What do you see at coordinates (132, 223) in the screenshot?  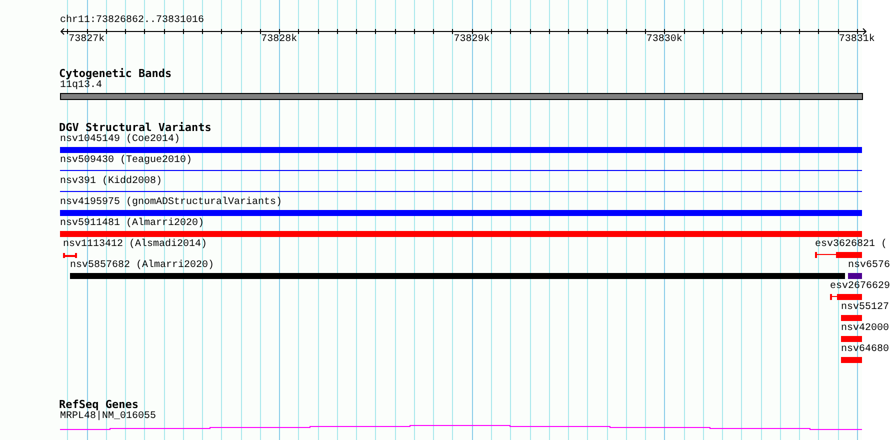 I see `variant-label: nsv5911481 (Almarri2020)` at bounding box center [132, 223].